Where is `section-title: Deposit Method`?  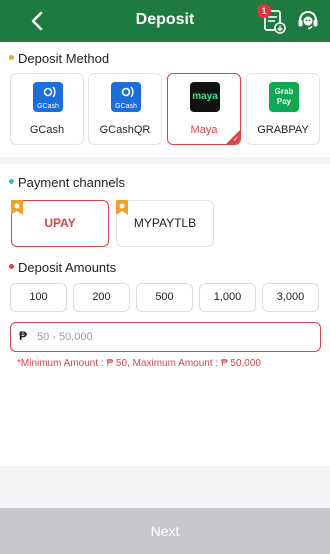
section-title: Deposit Method is located at coordinates (64, 58).